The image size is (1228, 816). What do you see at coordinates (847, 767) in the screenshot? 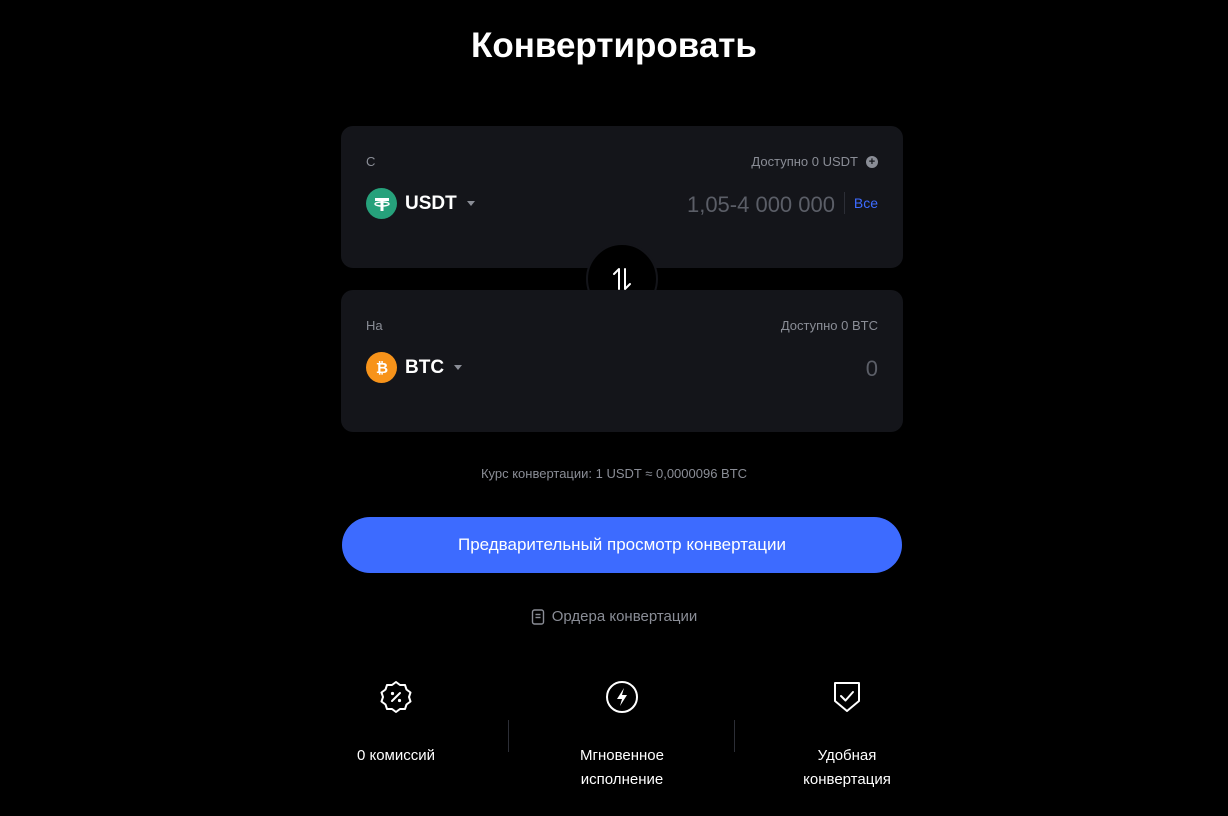
I see `feature-convenient-text: Удобная конвертация` at bounding box center [847, 767].